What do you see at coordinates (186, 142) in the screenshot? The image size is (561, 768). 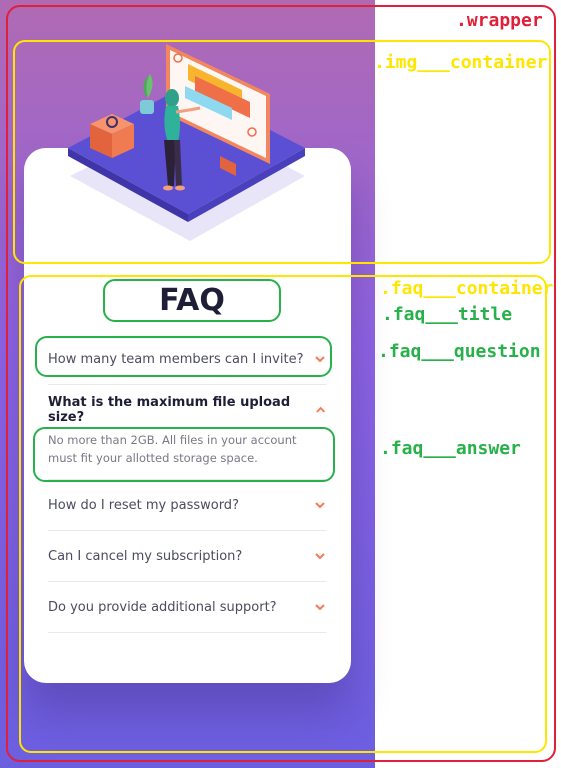 I see `woman-computer-illustration` at bounding box center [186, 142].